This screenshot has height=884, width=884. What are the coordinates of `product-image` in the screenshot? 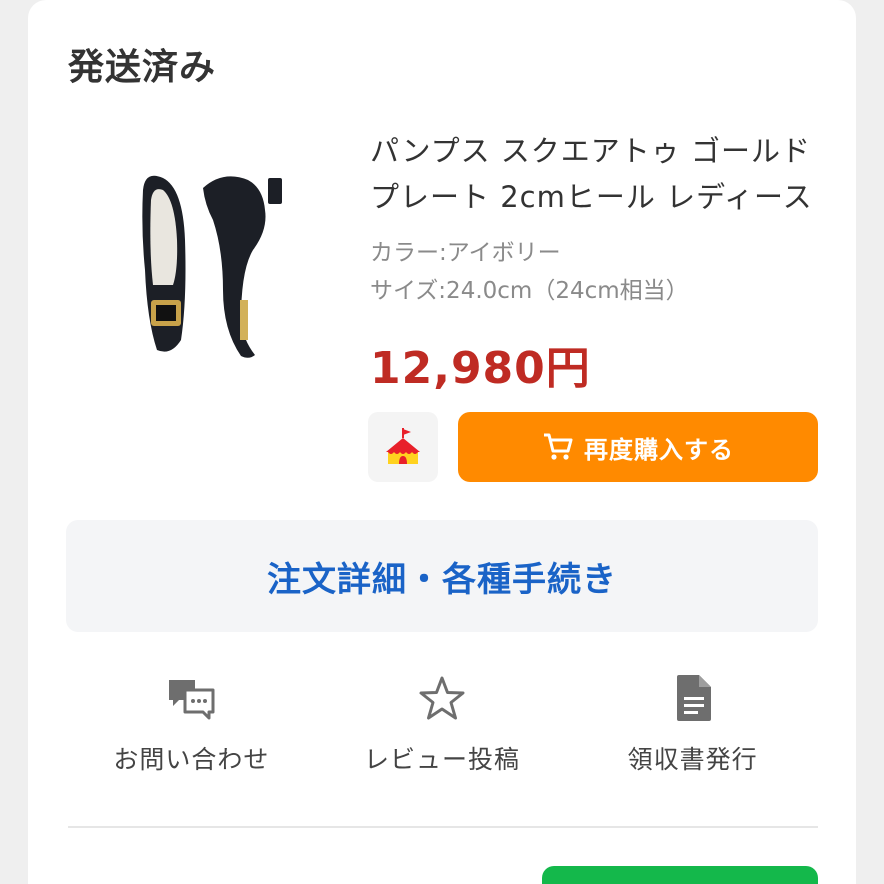 It's located at (218, 260).